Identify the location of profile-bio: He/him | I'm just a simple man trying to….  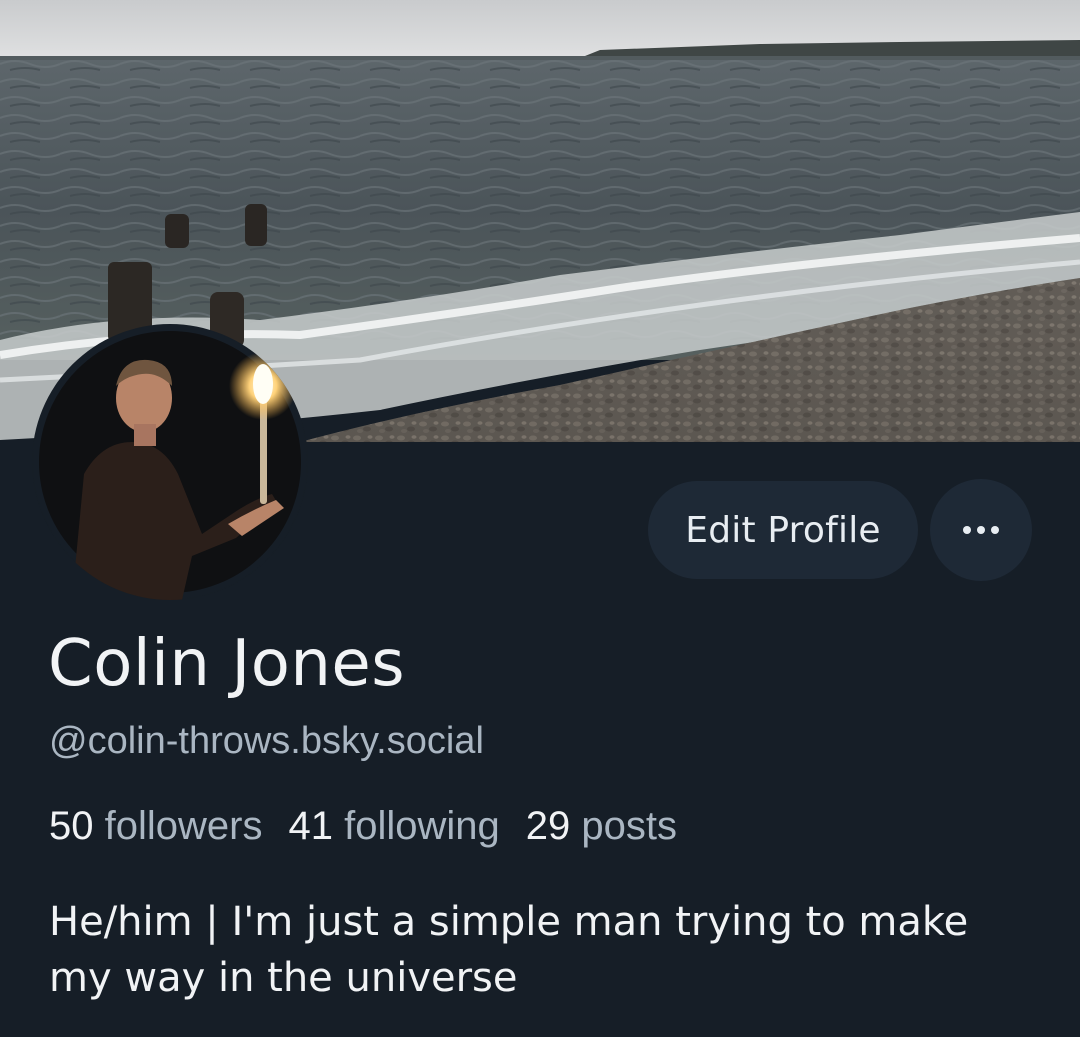
(509, 950).